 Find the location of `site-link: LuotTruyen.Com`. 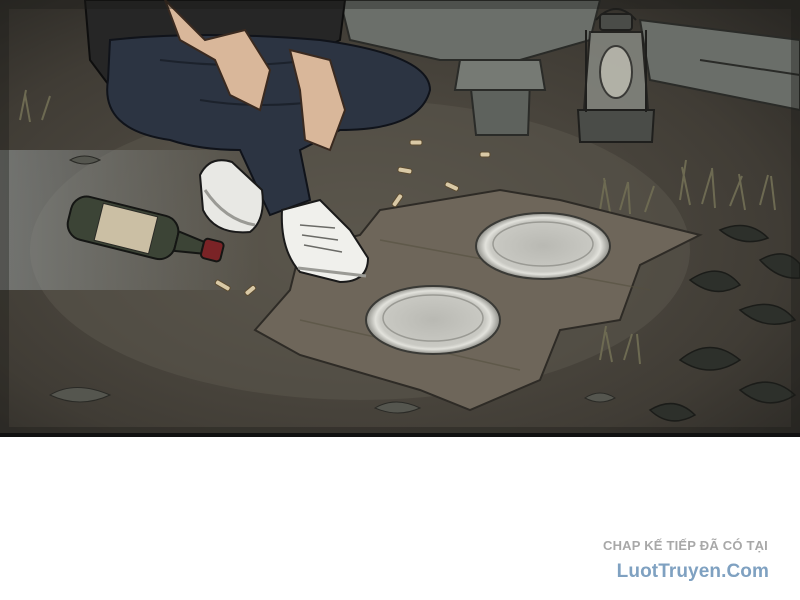

site-link: LuotTruyen.Com is located at coordinates (693, 572).